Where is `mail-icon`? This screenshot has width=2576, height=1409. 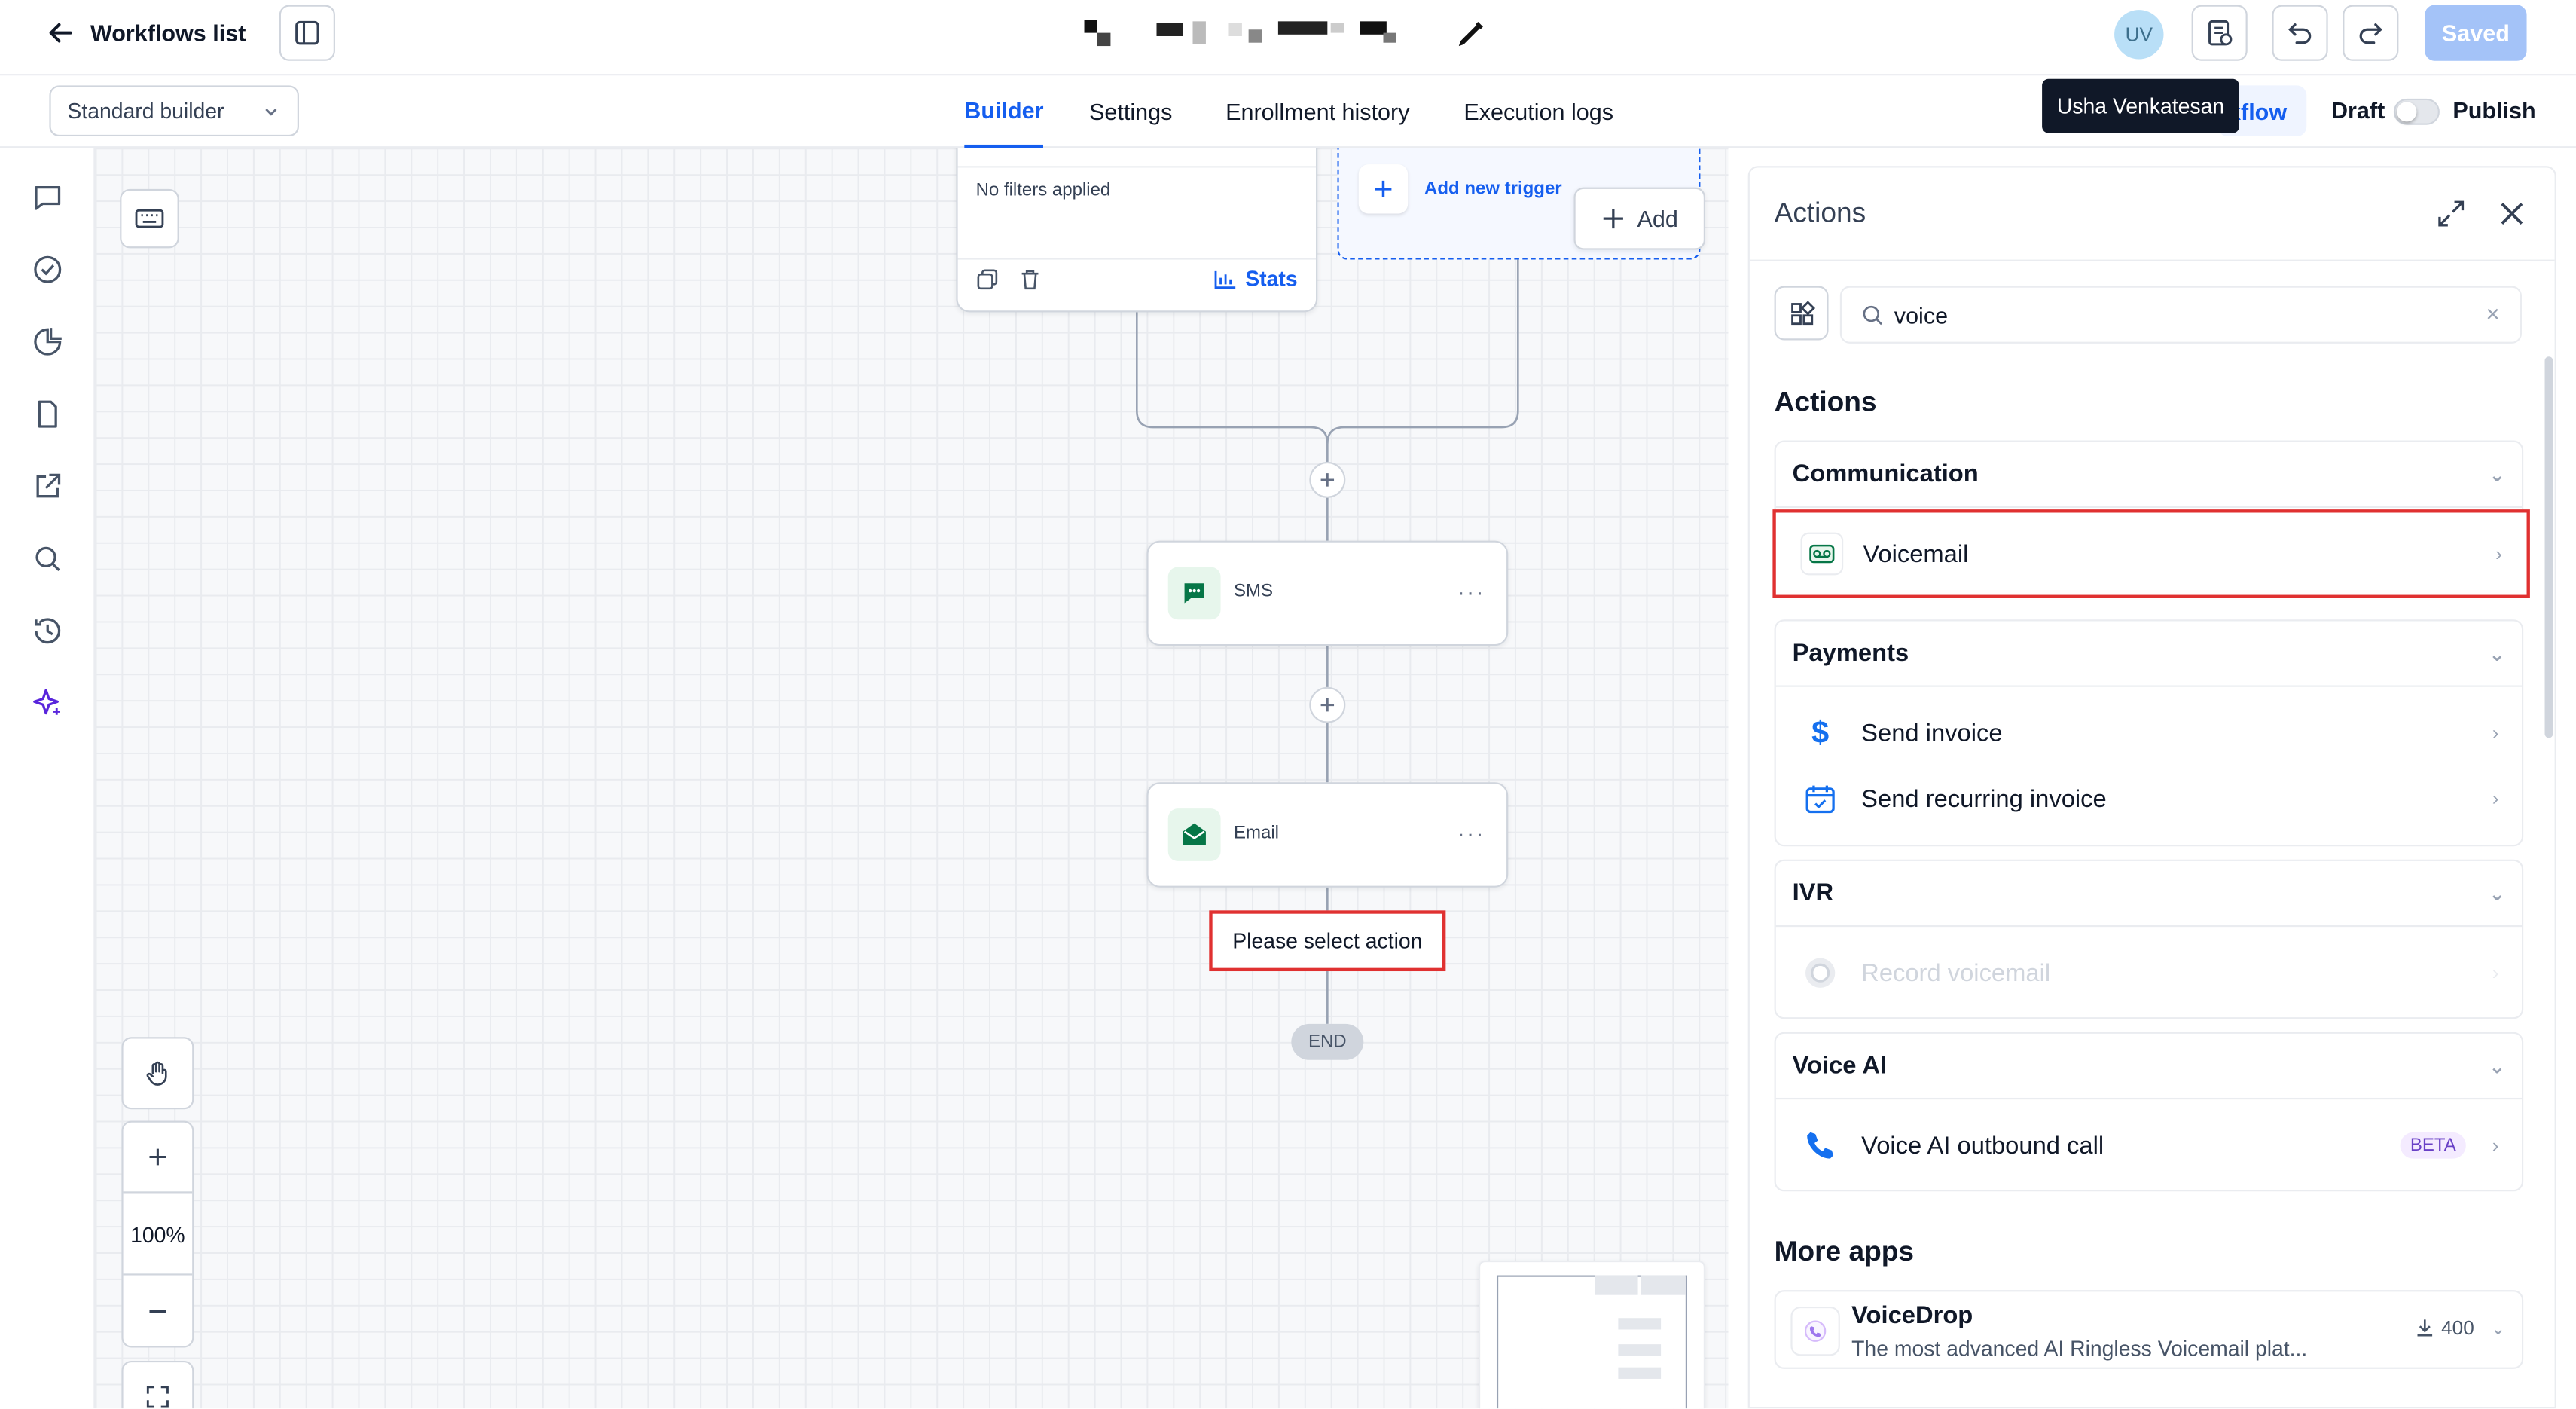 mail-icon is located at coordinates (1194, 834).